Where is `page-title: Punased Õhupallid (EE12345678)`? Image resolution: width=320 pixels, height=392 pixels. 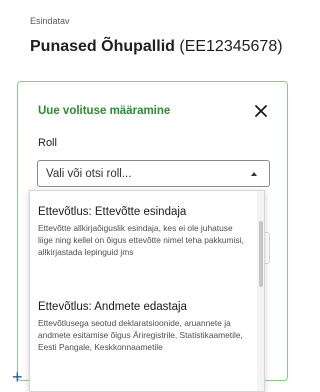 page-title: Punased Õhupallid (EE12345678) is located at coordinates (156, 47).